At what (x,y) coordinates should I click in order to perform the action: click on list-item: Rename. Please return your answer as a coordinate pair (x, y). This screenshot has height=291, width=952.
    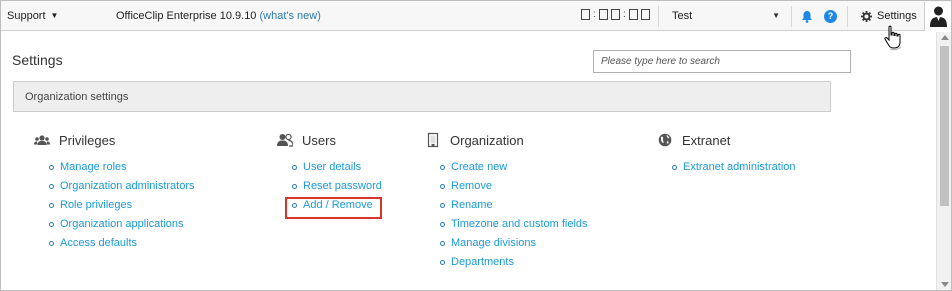
    Looking at the image, I should click on (513, 208).